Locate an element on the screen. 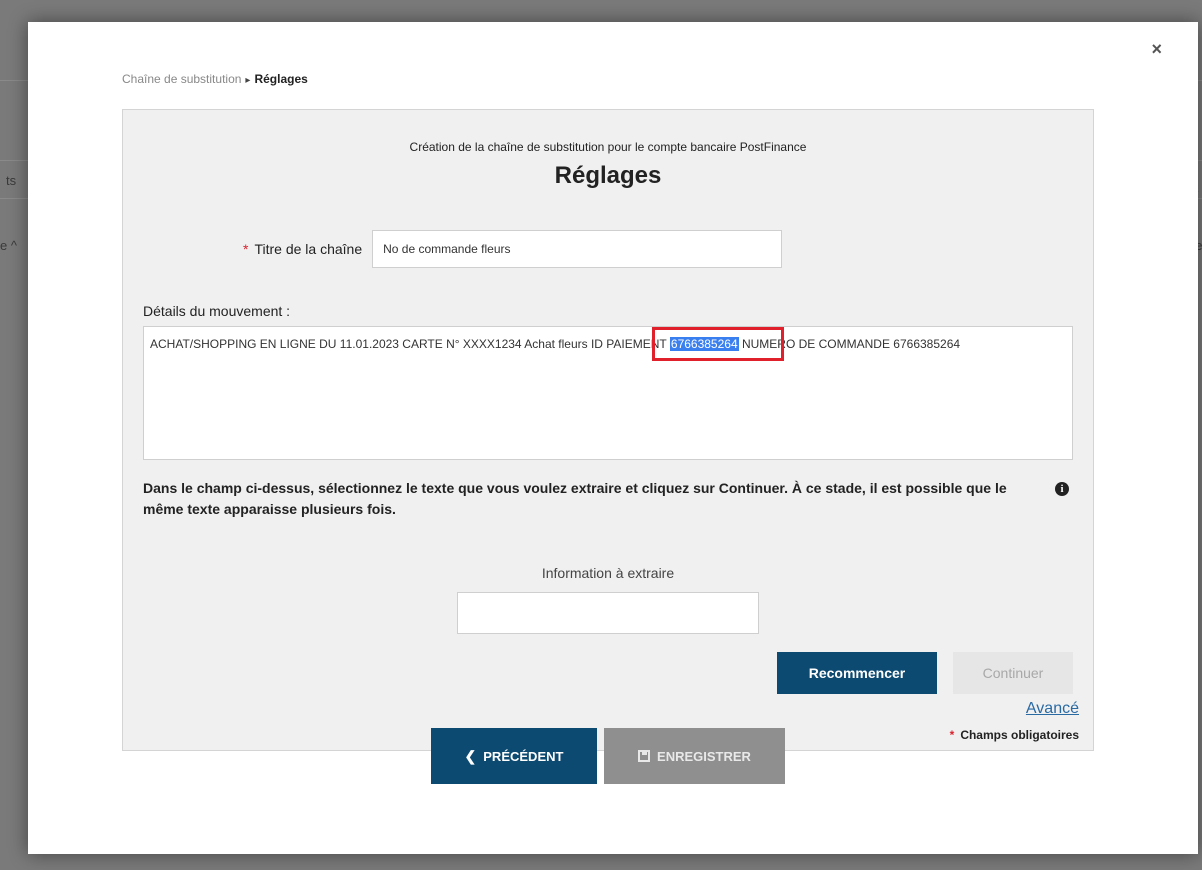  breadcrumb-current: Réglages is located at coordinates (281, 79).